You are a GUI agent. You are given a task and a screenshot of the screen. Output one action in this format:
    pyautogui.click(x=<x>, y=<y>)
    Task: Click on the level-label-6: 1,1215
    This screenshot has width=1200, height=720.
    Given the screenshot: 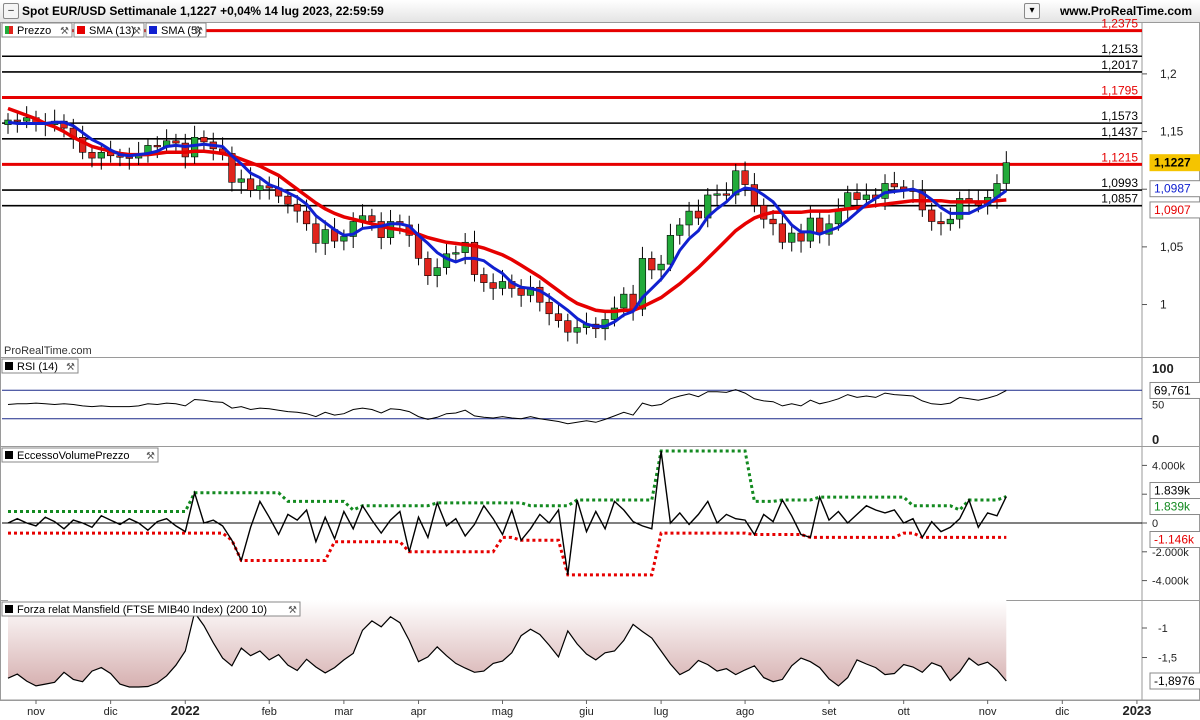 What is the action you would take?
    pyautogui.click(x=1119, y=157)
    